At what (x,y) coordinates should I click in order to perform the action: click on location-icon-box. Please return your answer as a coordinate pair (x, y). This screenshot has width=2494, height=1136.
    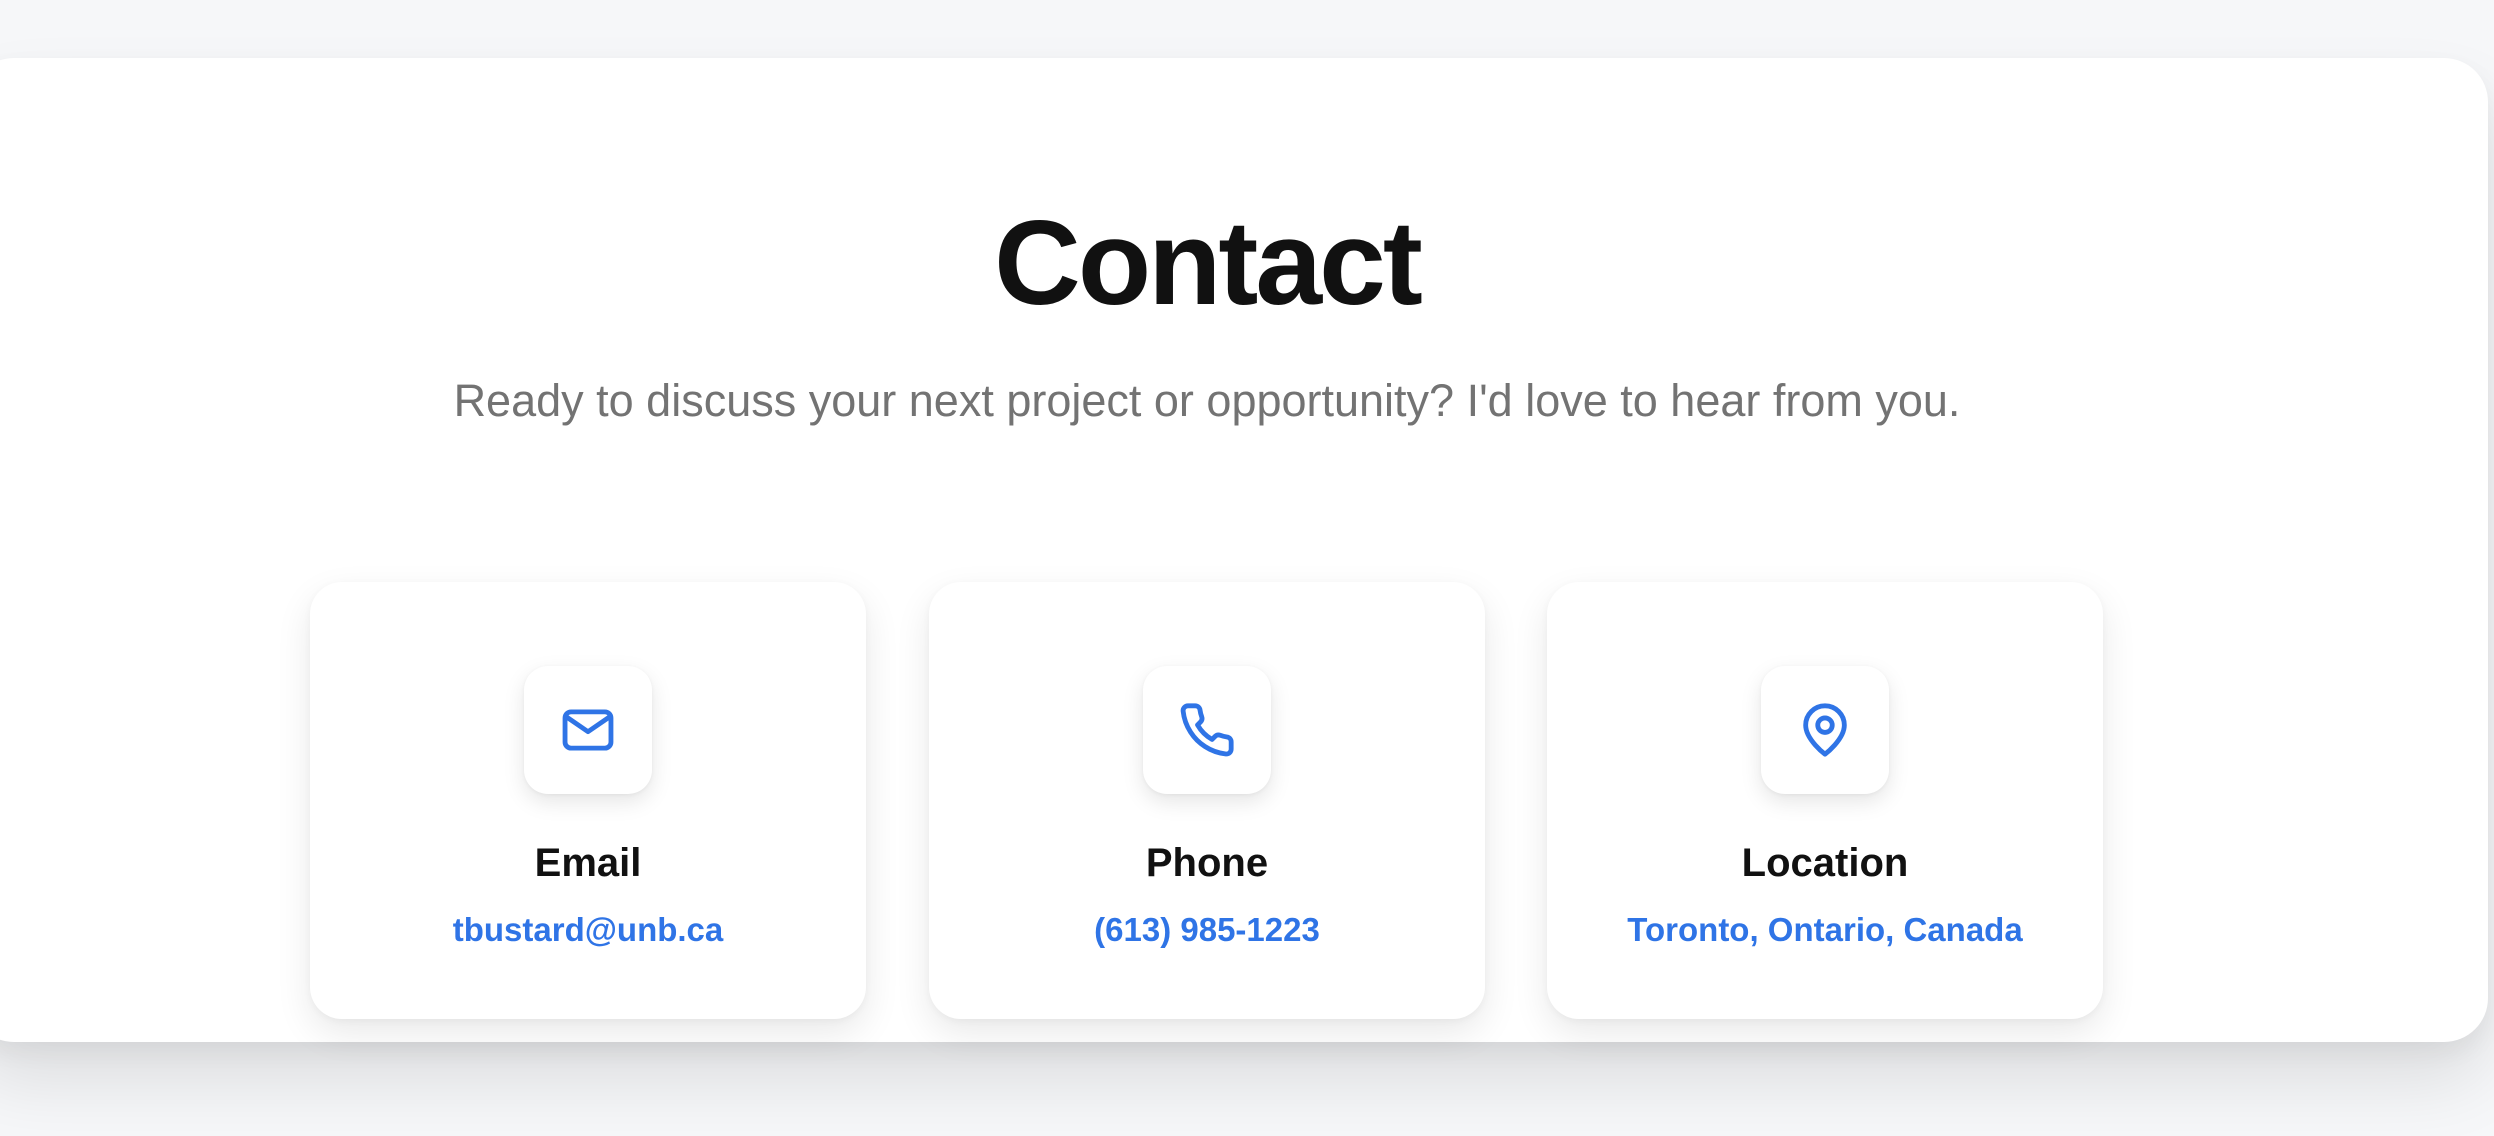
    Looking at the image, I should click on (1825, 730).